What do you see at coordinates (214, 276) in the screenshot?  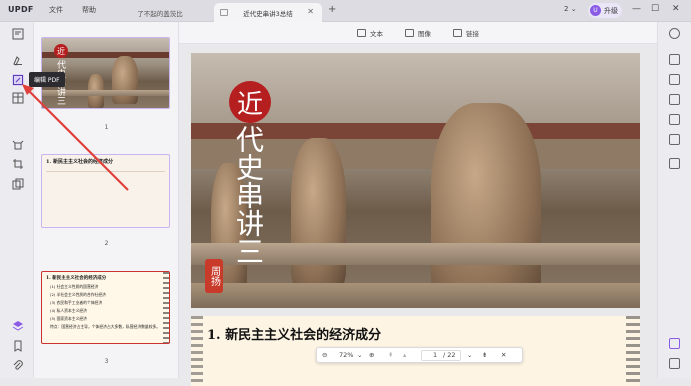 I see `author-stamp: 周扬` at bounding box center [214, 276].